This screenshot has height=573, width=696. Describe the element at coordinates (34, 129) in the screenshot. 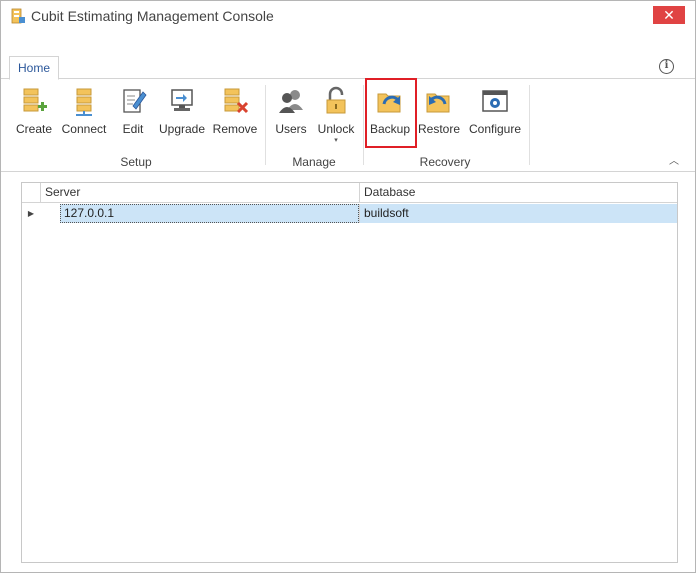

I see `create-label: Create` at that location.